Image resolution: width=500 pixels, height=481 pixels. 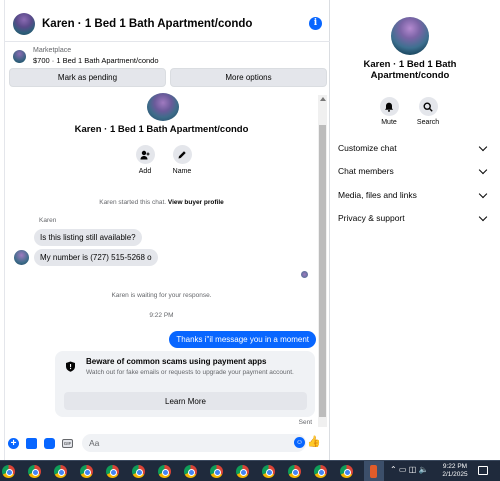 I want to click on message-timestamp: 9:22 PM, so click(x=161, y=315).